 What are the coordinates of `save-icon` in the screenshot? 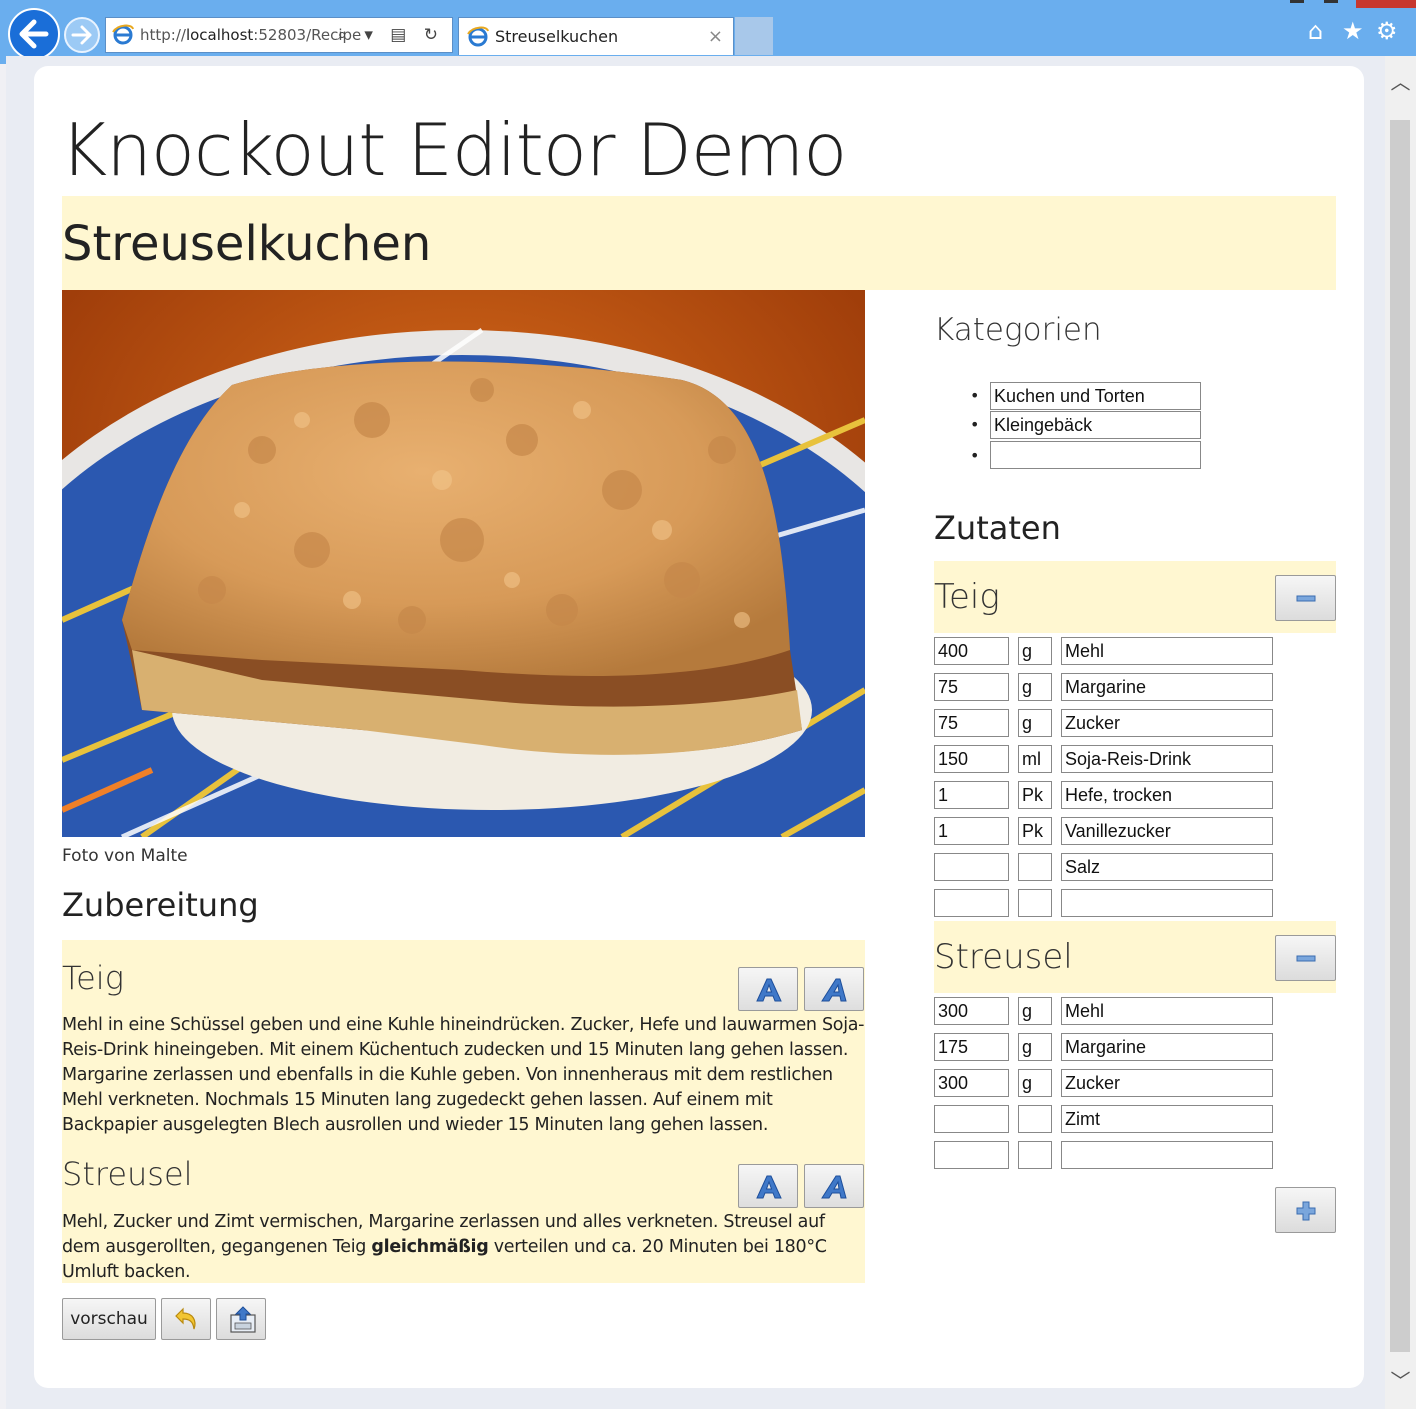 It's located at (243, 1319).